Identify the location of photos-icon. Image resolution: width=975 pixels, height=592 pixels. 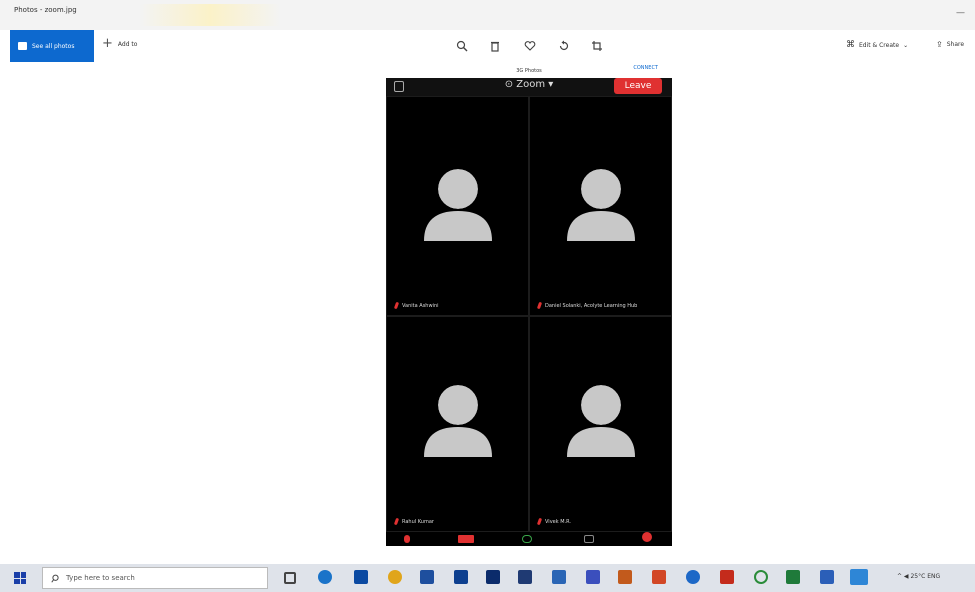
(22, 46).